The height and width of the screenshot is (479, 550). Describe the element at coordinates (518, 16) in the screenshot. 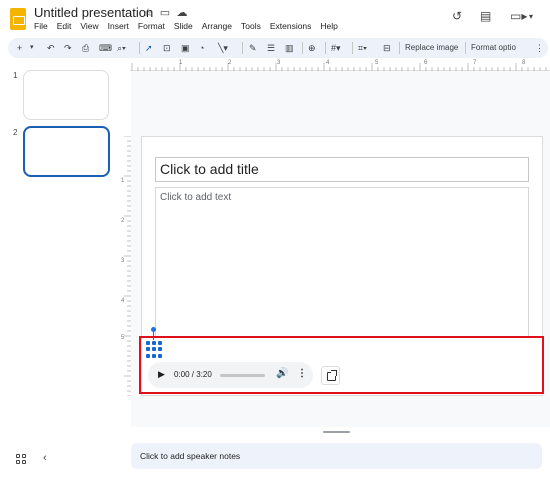

I see `video-call-icon: ▭▸` at that location.